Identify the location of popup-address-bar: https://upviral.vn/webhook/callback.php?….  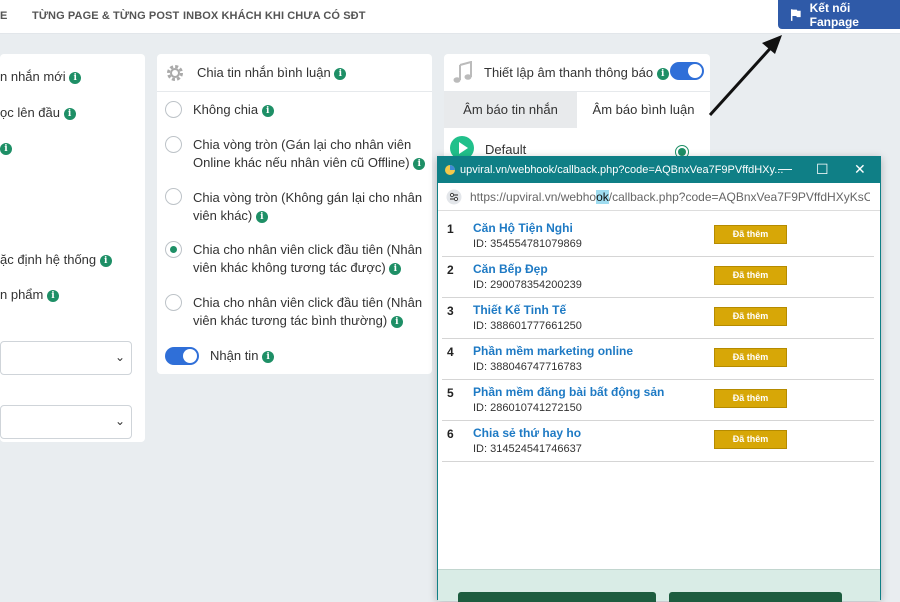
(659, 197).